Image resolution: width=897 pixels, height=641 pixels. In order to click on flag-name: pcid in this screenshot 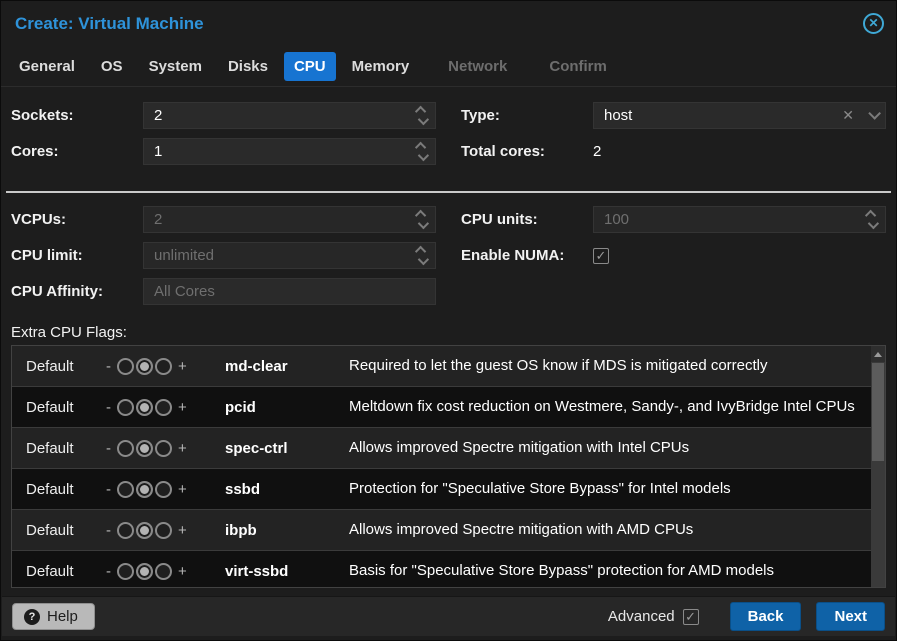, I will do `click(240, 407)`.